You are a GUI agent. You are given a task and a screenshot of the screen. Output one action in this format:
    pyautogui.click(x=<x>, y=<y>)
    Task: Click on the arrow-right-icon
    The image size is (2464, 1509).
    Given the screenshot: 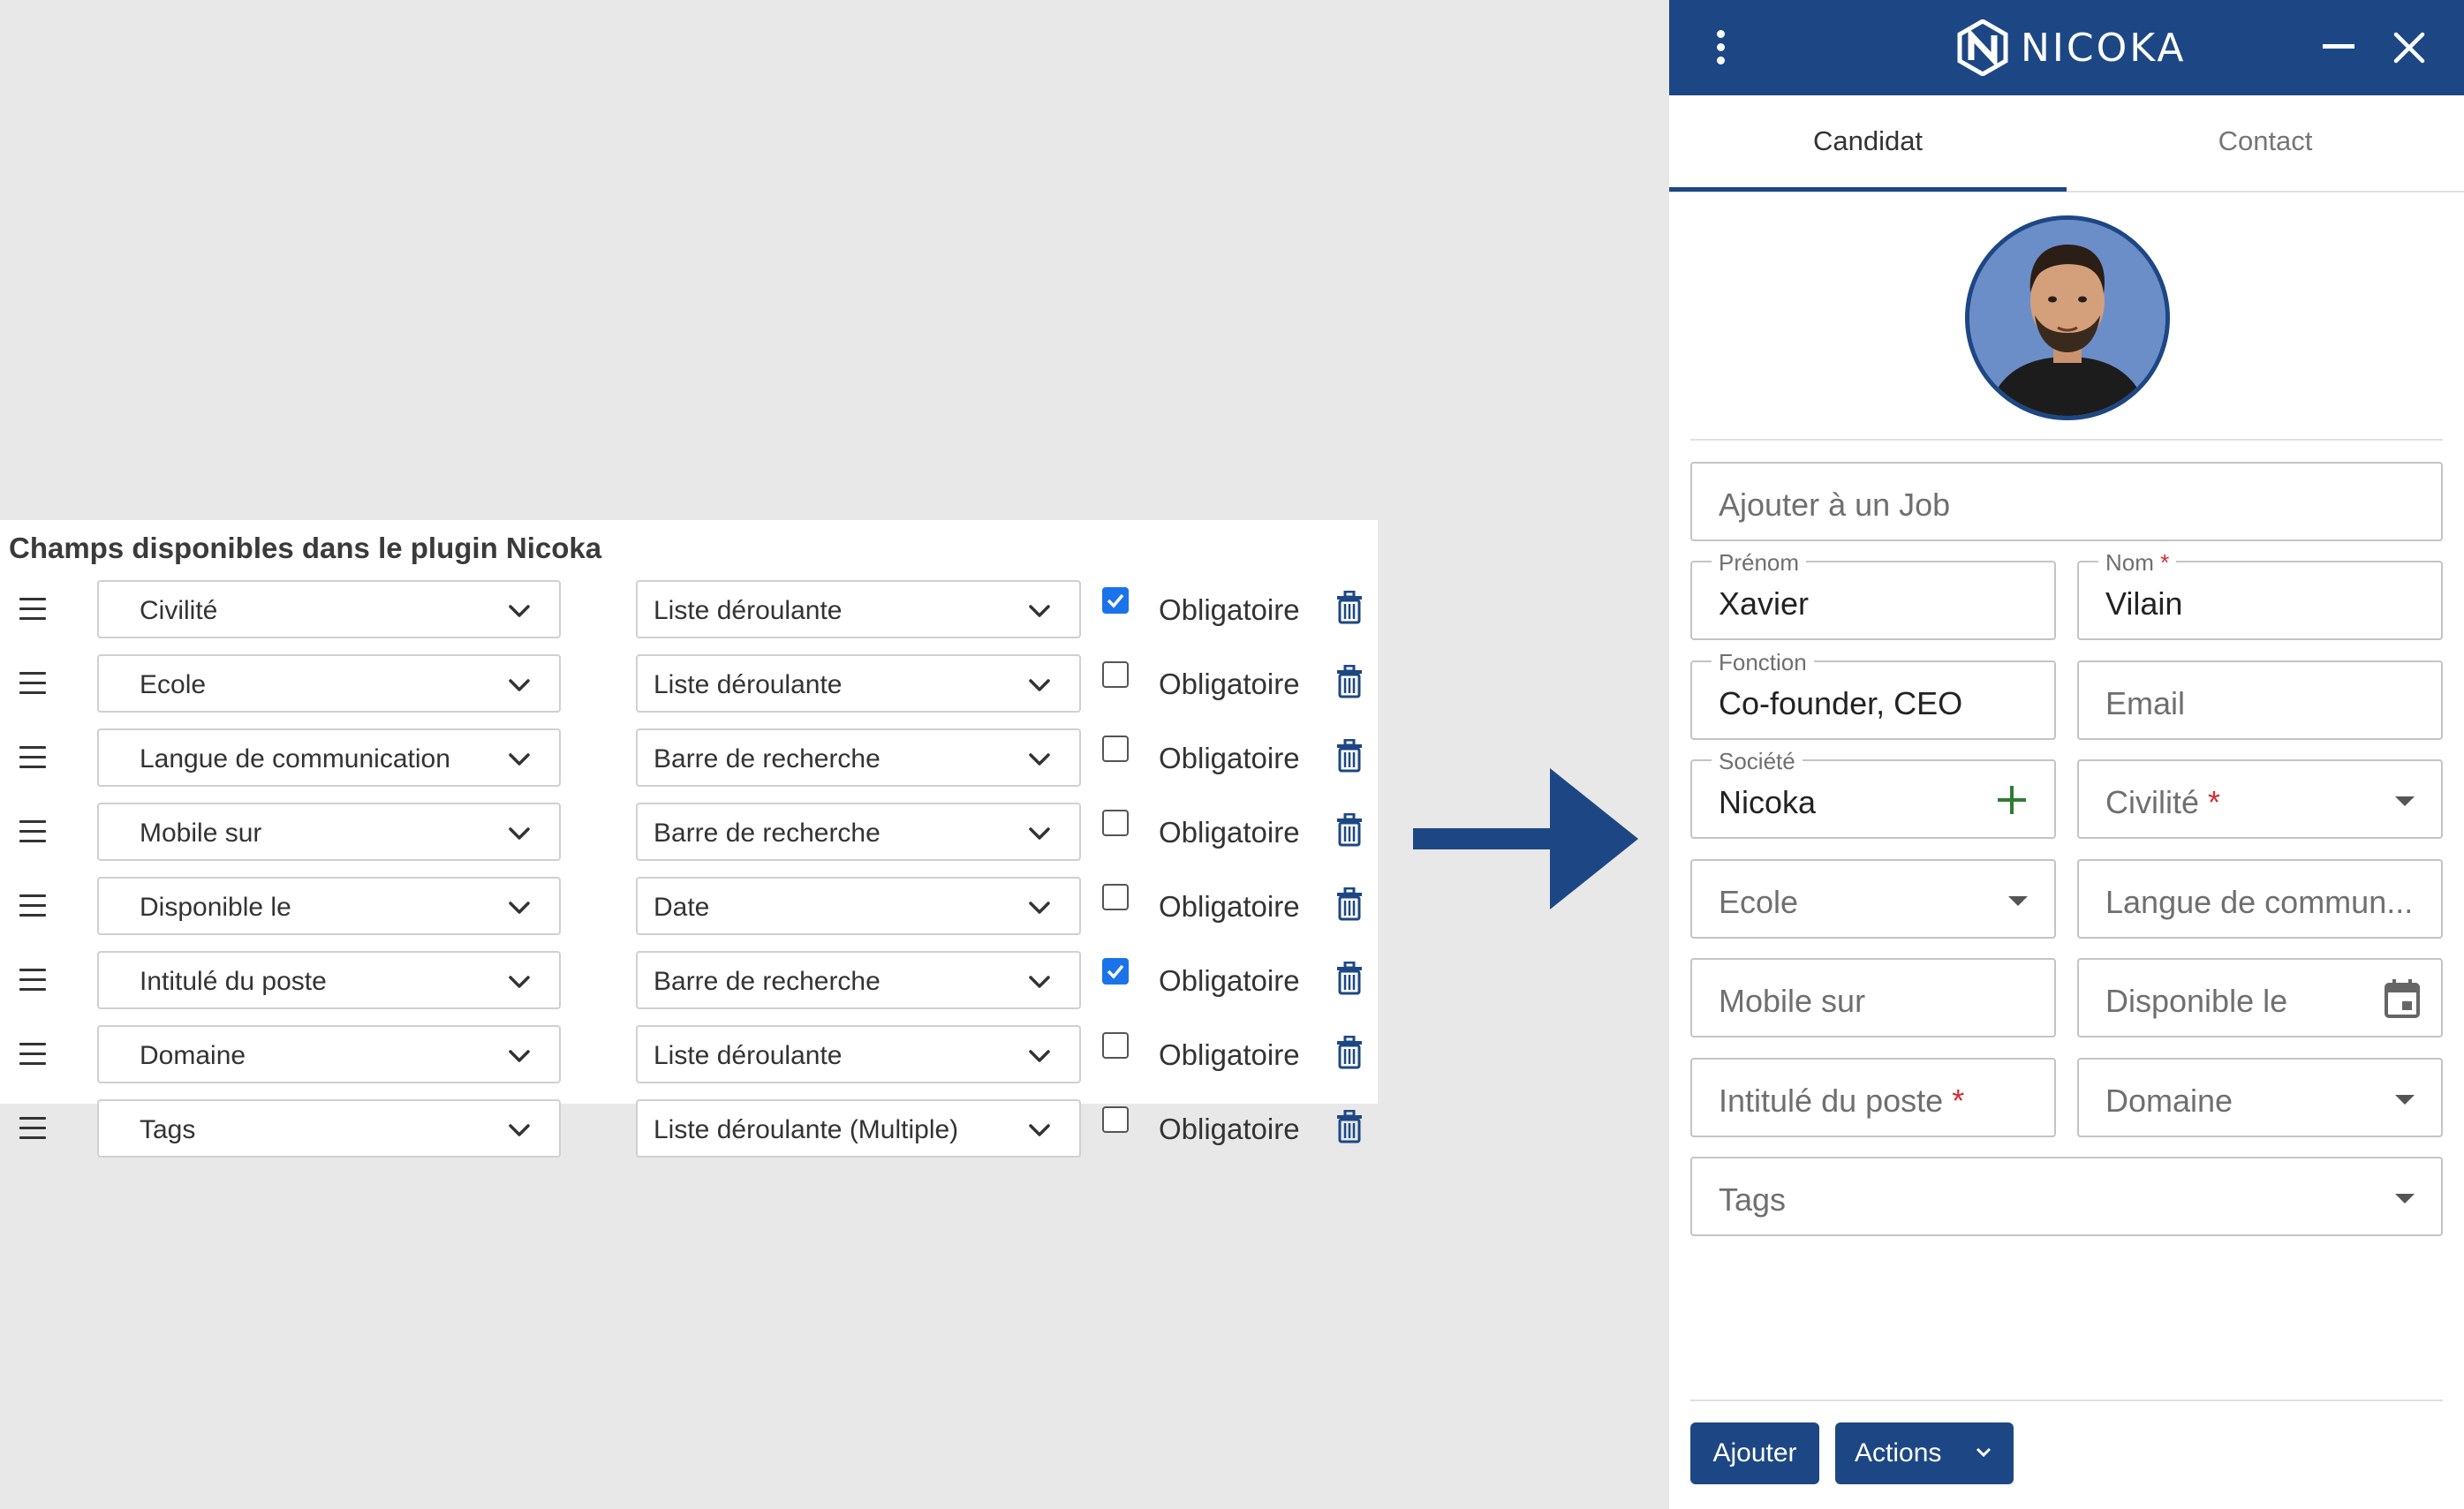 What is the action you would take?
    pyautogui.click(x=1525, y=838)
    